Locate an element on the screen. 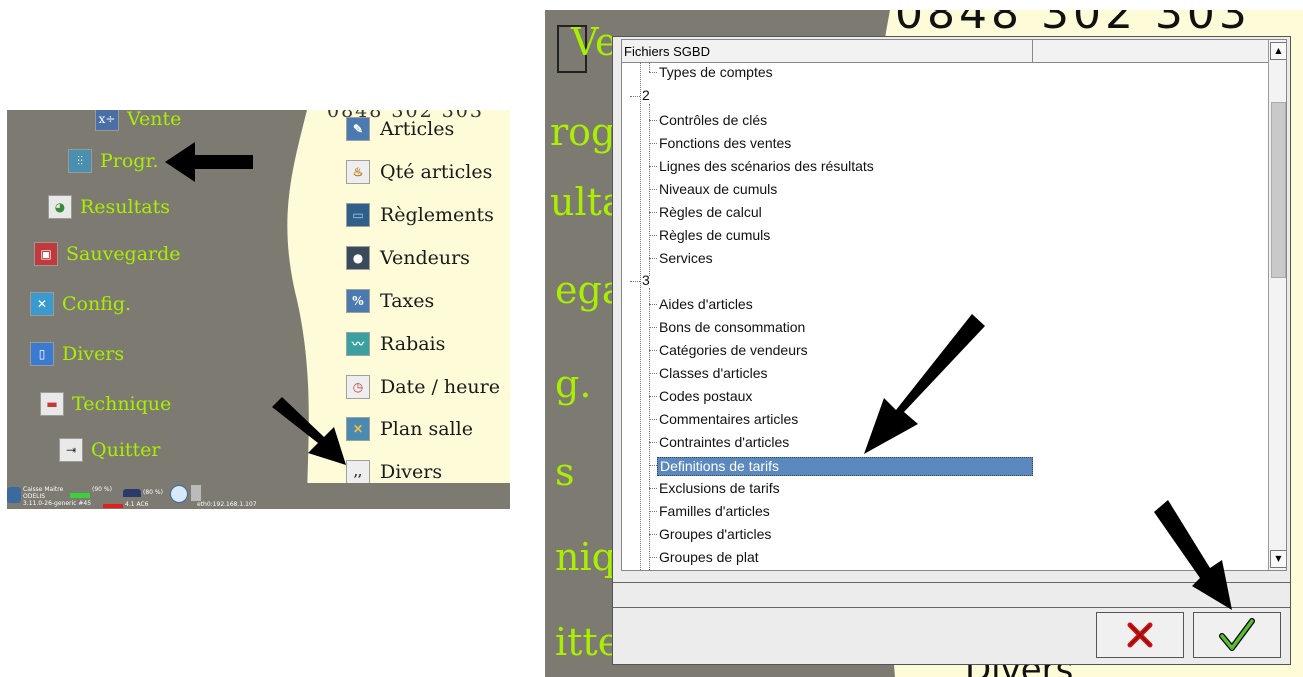  menu-progr: ⫶⫶ Progr. is located at coordinates (113, 161).